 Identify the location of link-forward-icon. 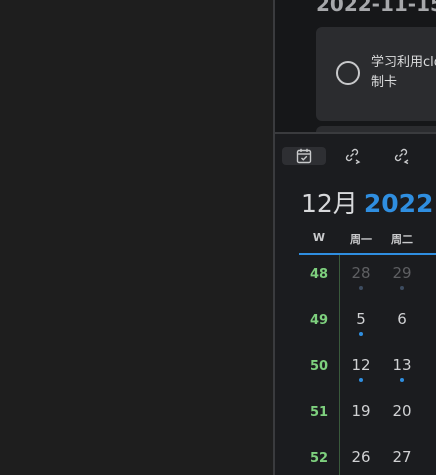
(352, 156).